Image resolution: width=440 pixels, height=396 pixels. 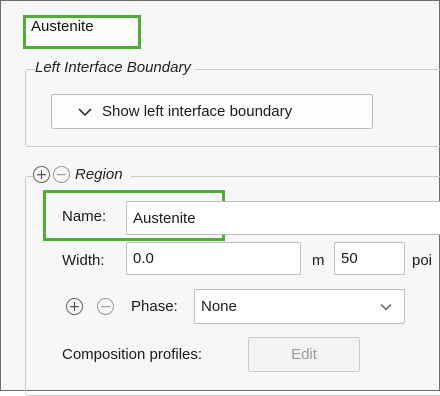 I want to click on points-value: 50, so click(x=349, y=258).